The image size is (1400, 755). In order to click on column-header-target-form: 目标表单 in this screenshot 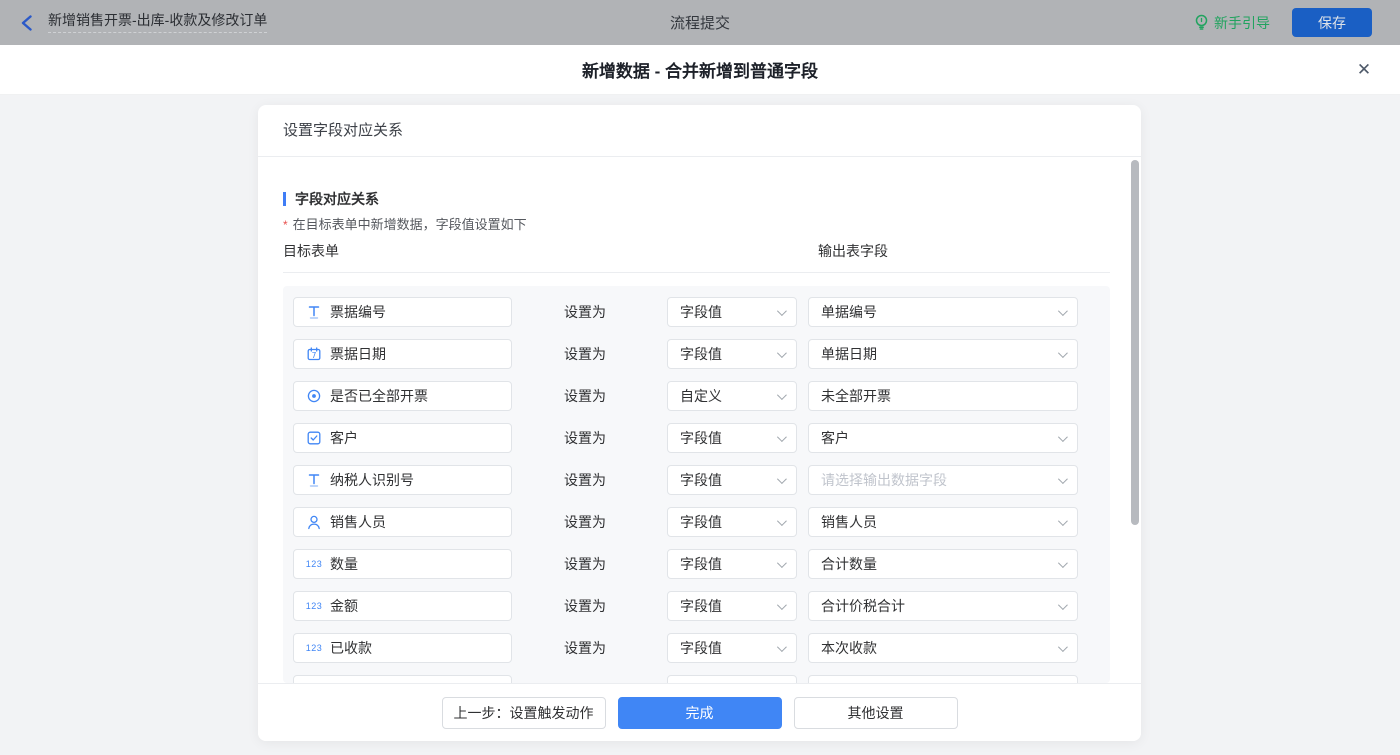, I will do `click(311, 251)`.